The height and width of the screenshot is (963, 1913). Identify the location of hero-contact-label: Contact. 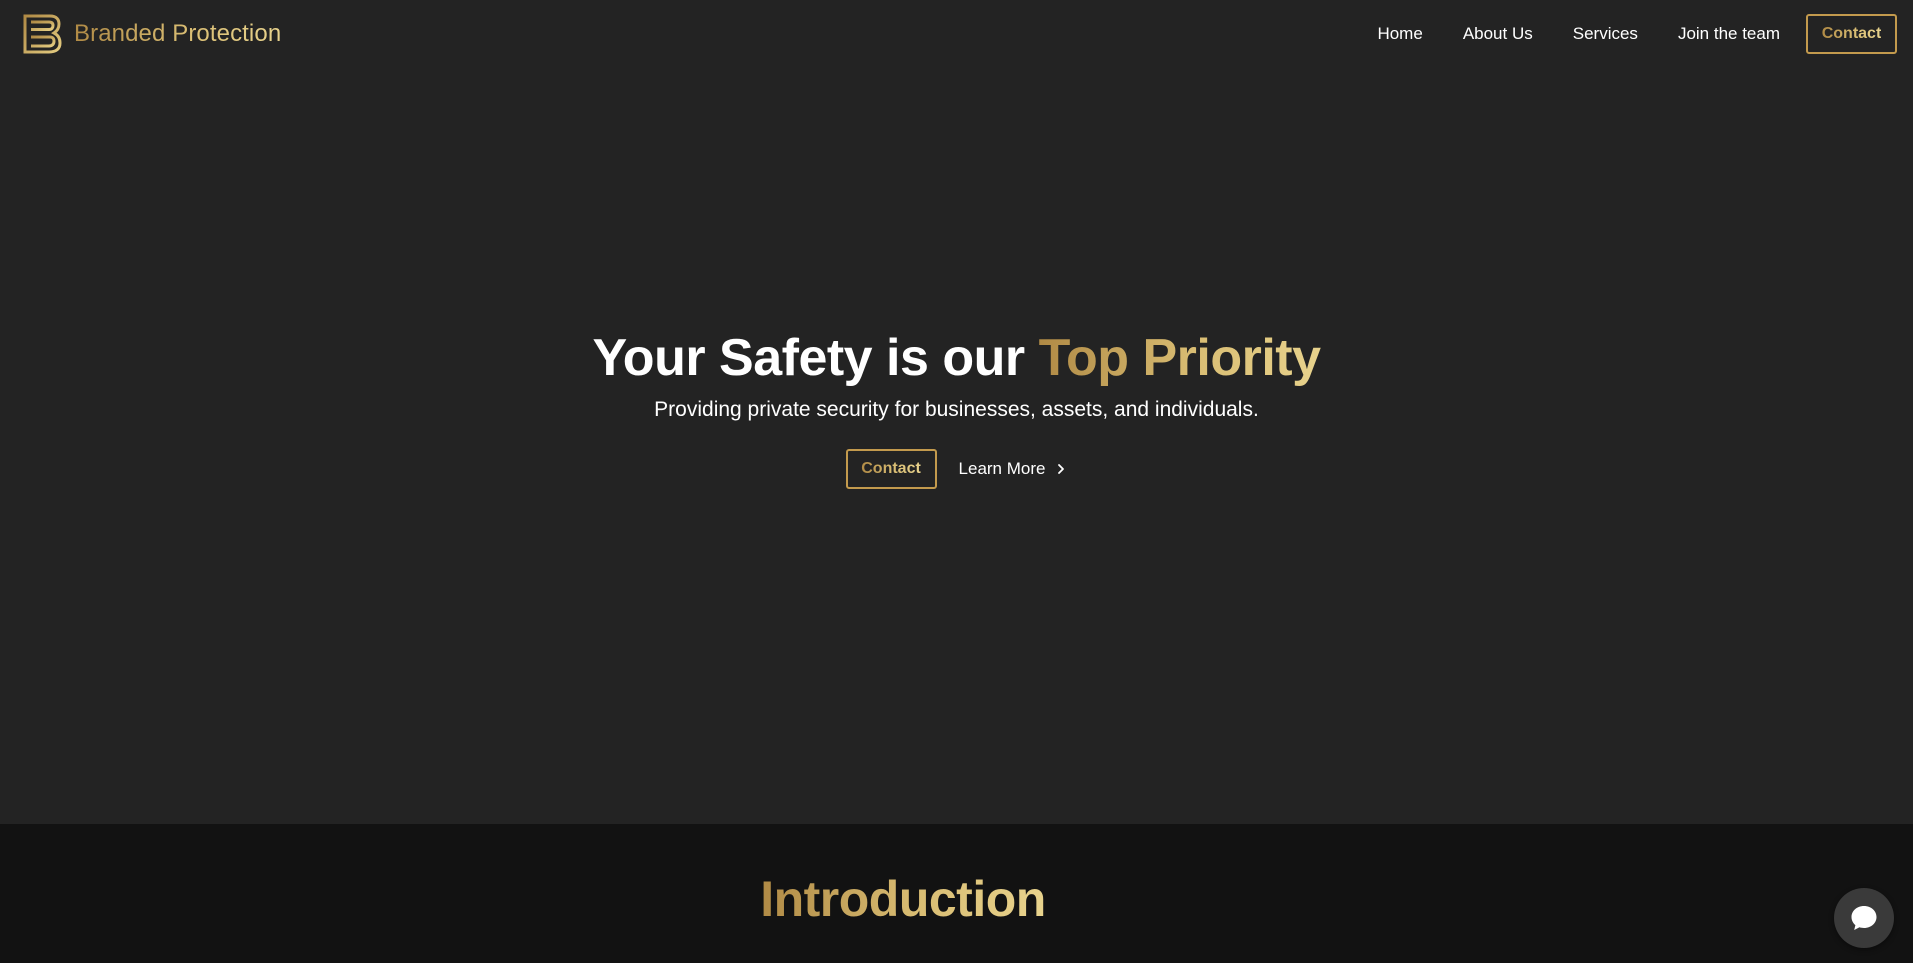
(891, 468).